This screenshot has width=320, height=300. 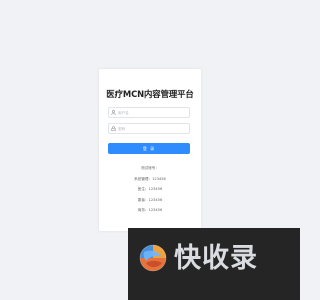 I want to click on username-field, so click(x=149, y=112).